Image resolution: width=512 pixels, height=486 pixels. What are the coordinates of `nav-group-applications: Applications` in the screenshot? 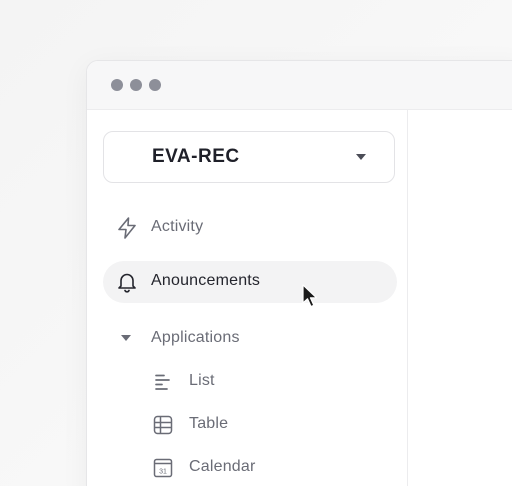 It's located at (250, 339).